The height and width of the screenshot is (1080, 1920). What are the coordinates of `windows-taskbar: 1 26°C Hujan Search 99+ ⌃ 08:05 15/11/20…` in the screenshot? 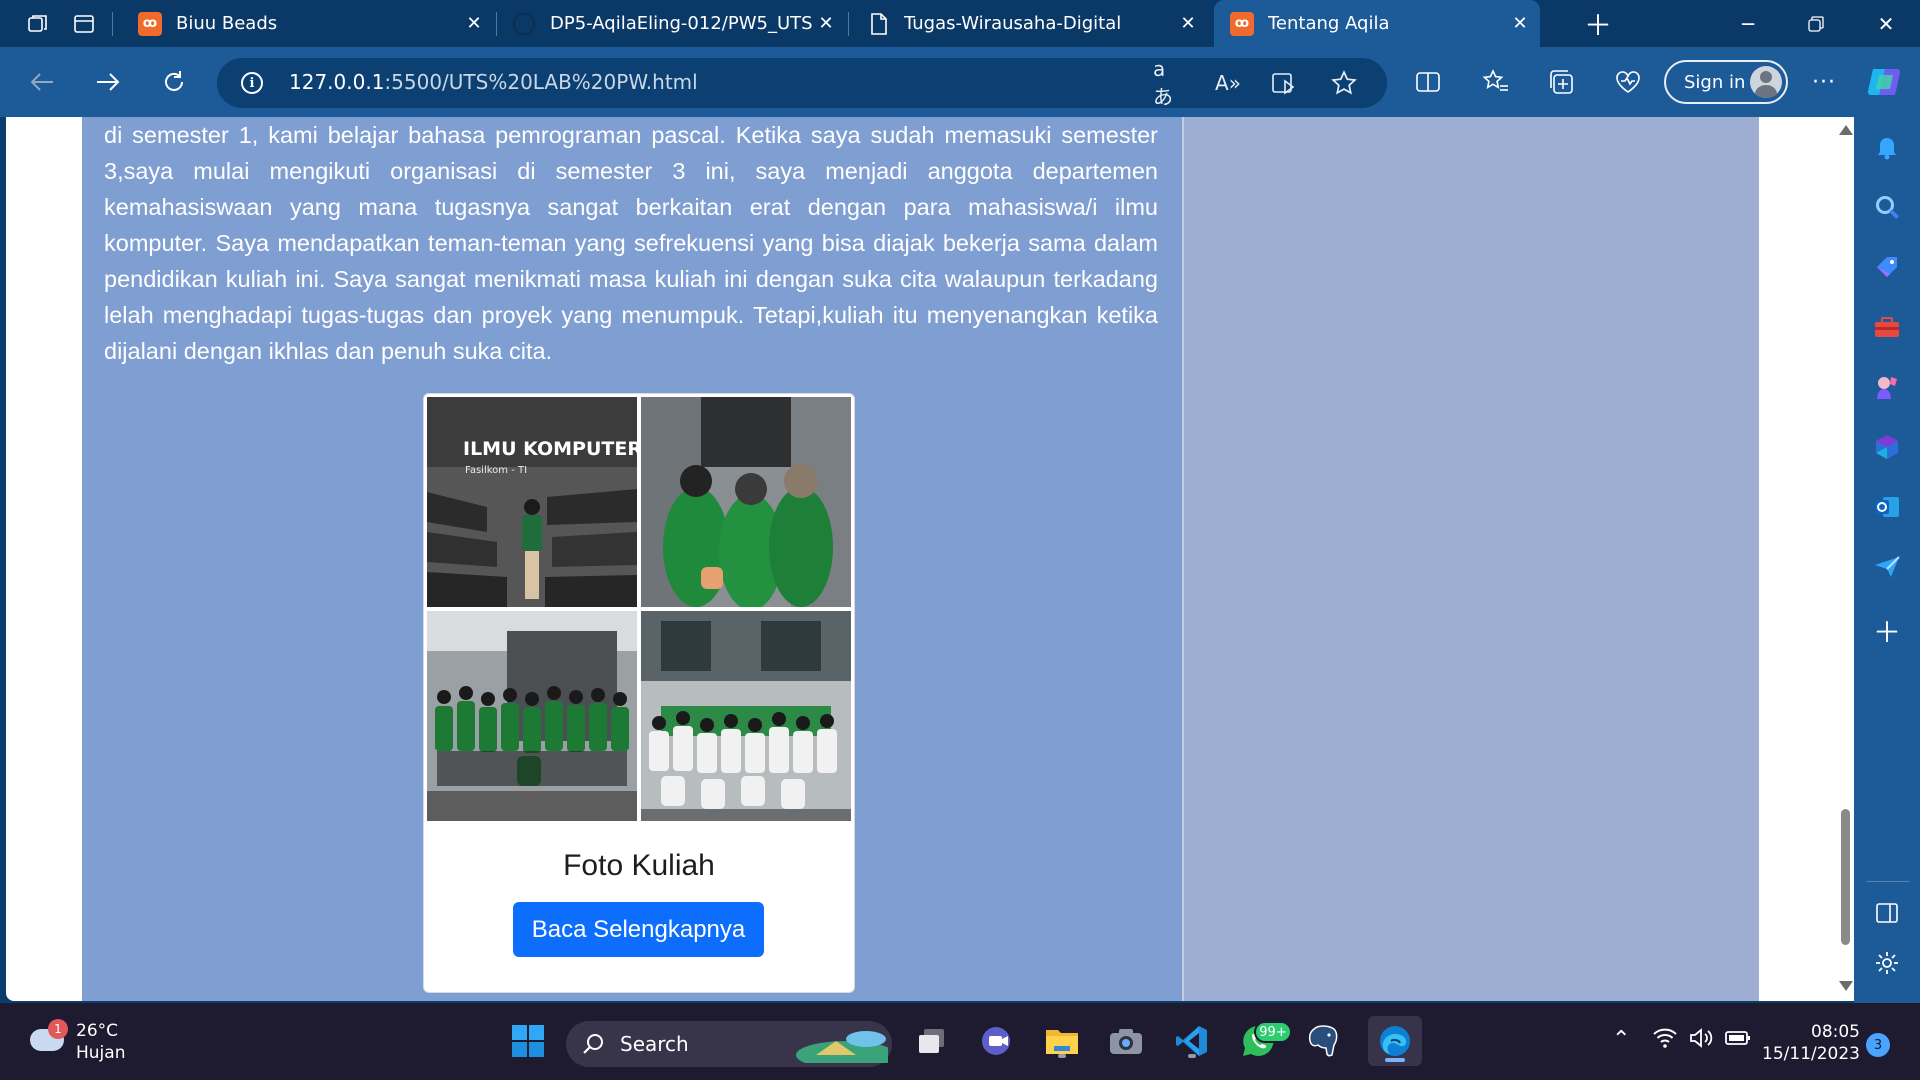 It's located at (960, 1041).